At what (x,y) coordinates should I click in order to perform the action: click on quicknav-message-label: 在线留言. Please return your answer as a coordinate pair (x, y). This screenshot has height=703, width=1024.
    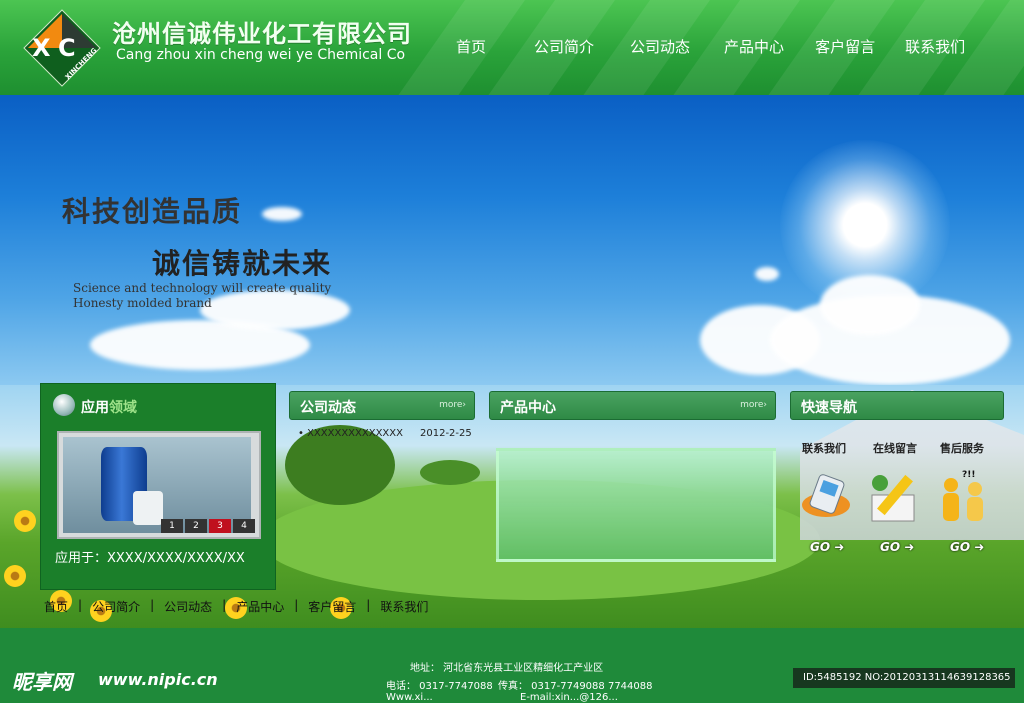
    Looking at the image, I should click on (895, 448).